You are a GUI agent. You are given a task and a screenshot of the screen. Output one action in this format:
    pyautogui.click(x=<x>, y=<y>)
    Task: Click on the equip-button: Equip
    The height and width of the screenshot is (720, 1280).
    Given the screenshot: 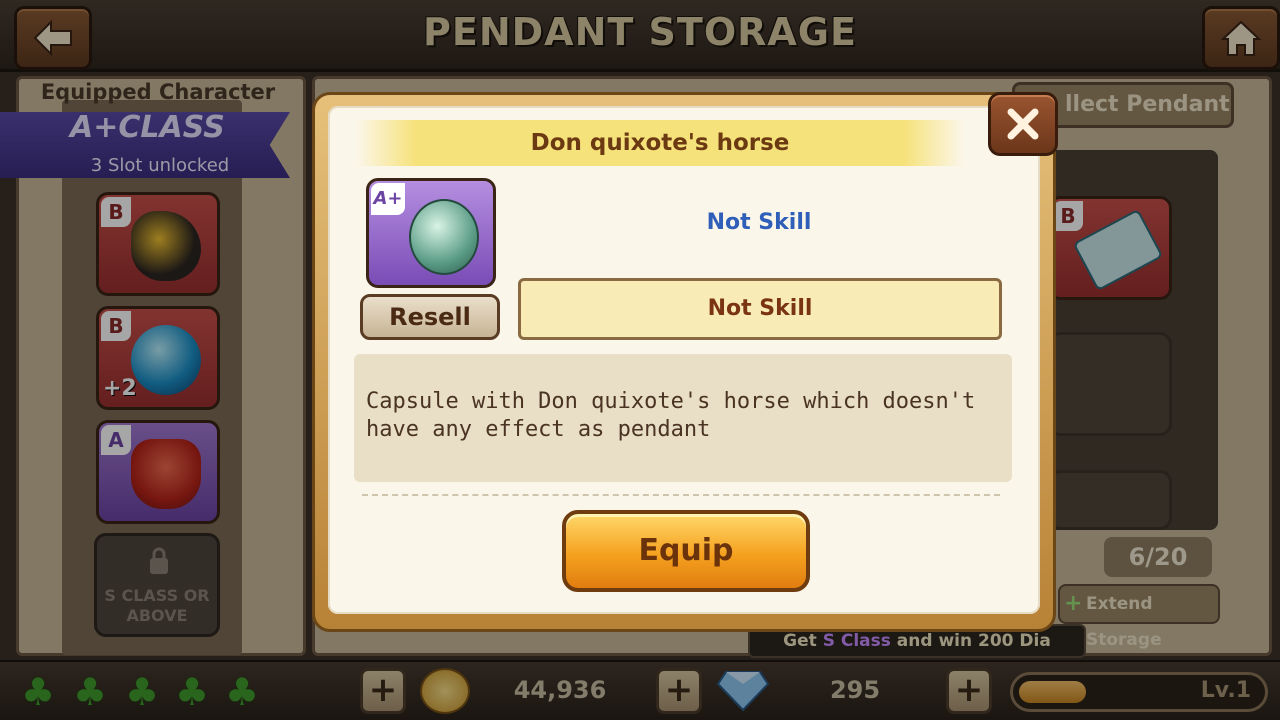 What is the action you would take?
    pyautogui.click(x=686, y=551)
    